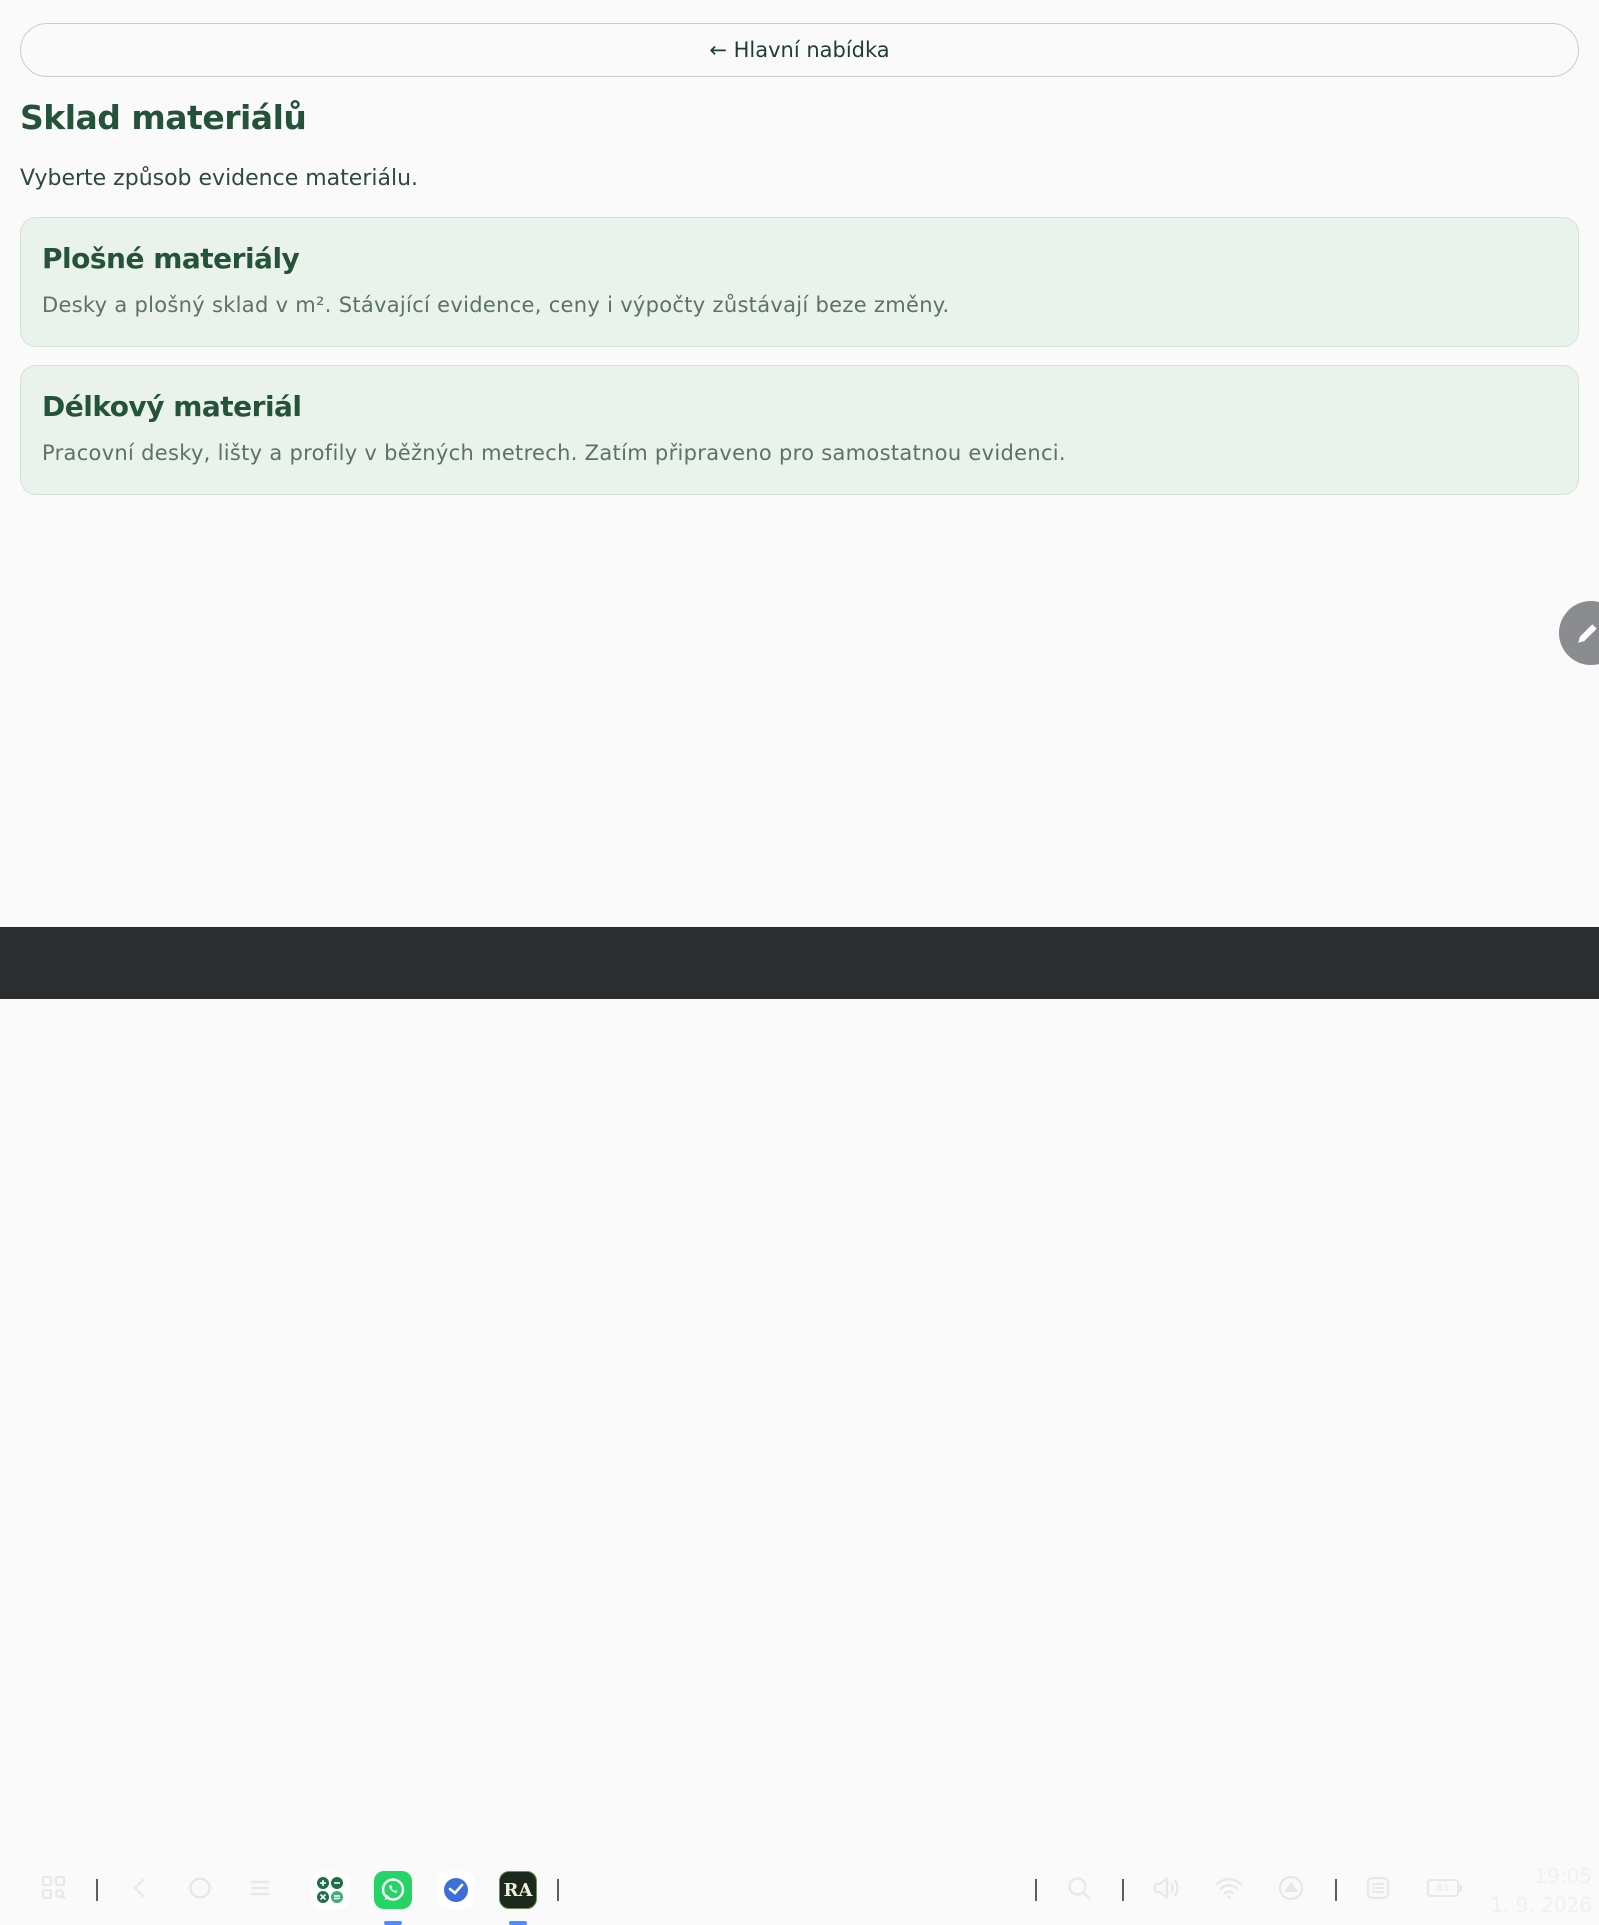 The image size is (1599, 1925). What do you see at coordinates (1563, 1876) in the screenshot?
I see `clock-time: 19:05` at bounding box center [1563, 1876].